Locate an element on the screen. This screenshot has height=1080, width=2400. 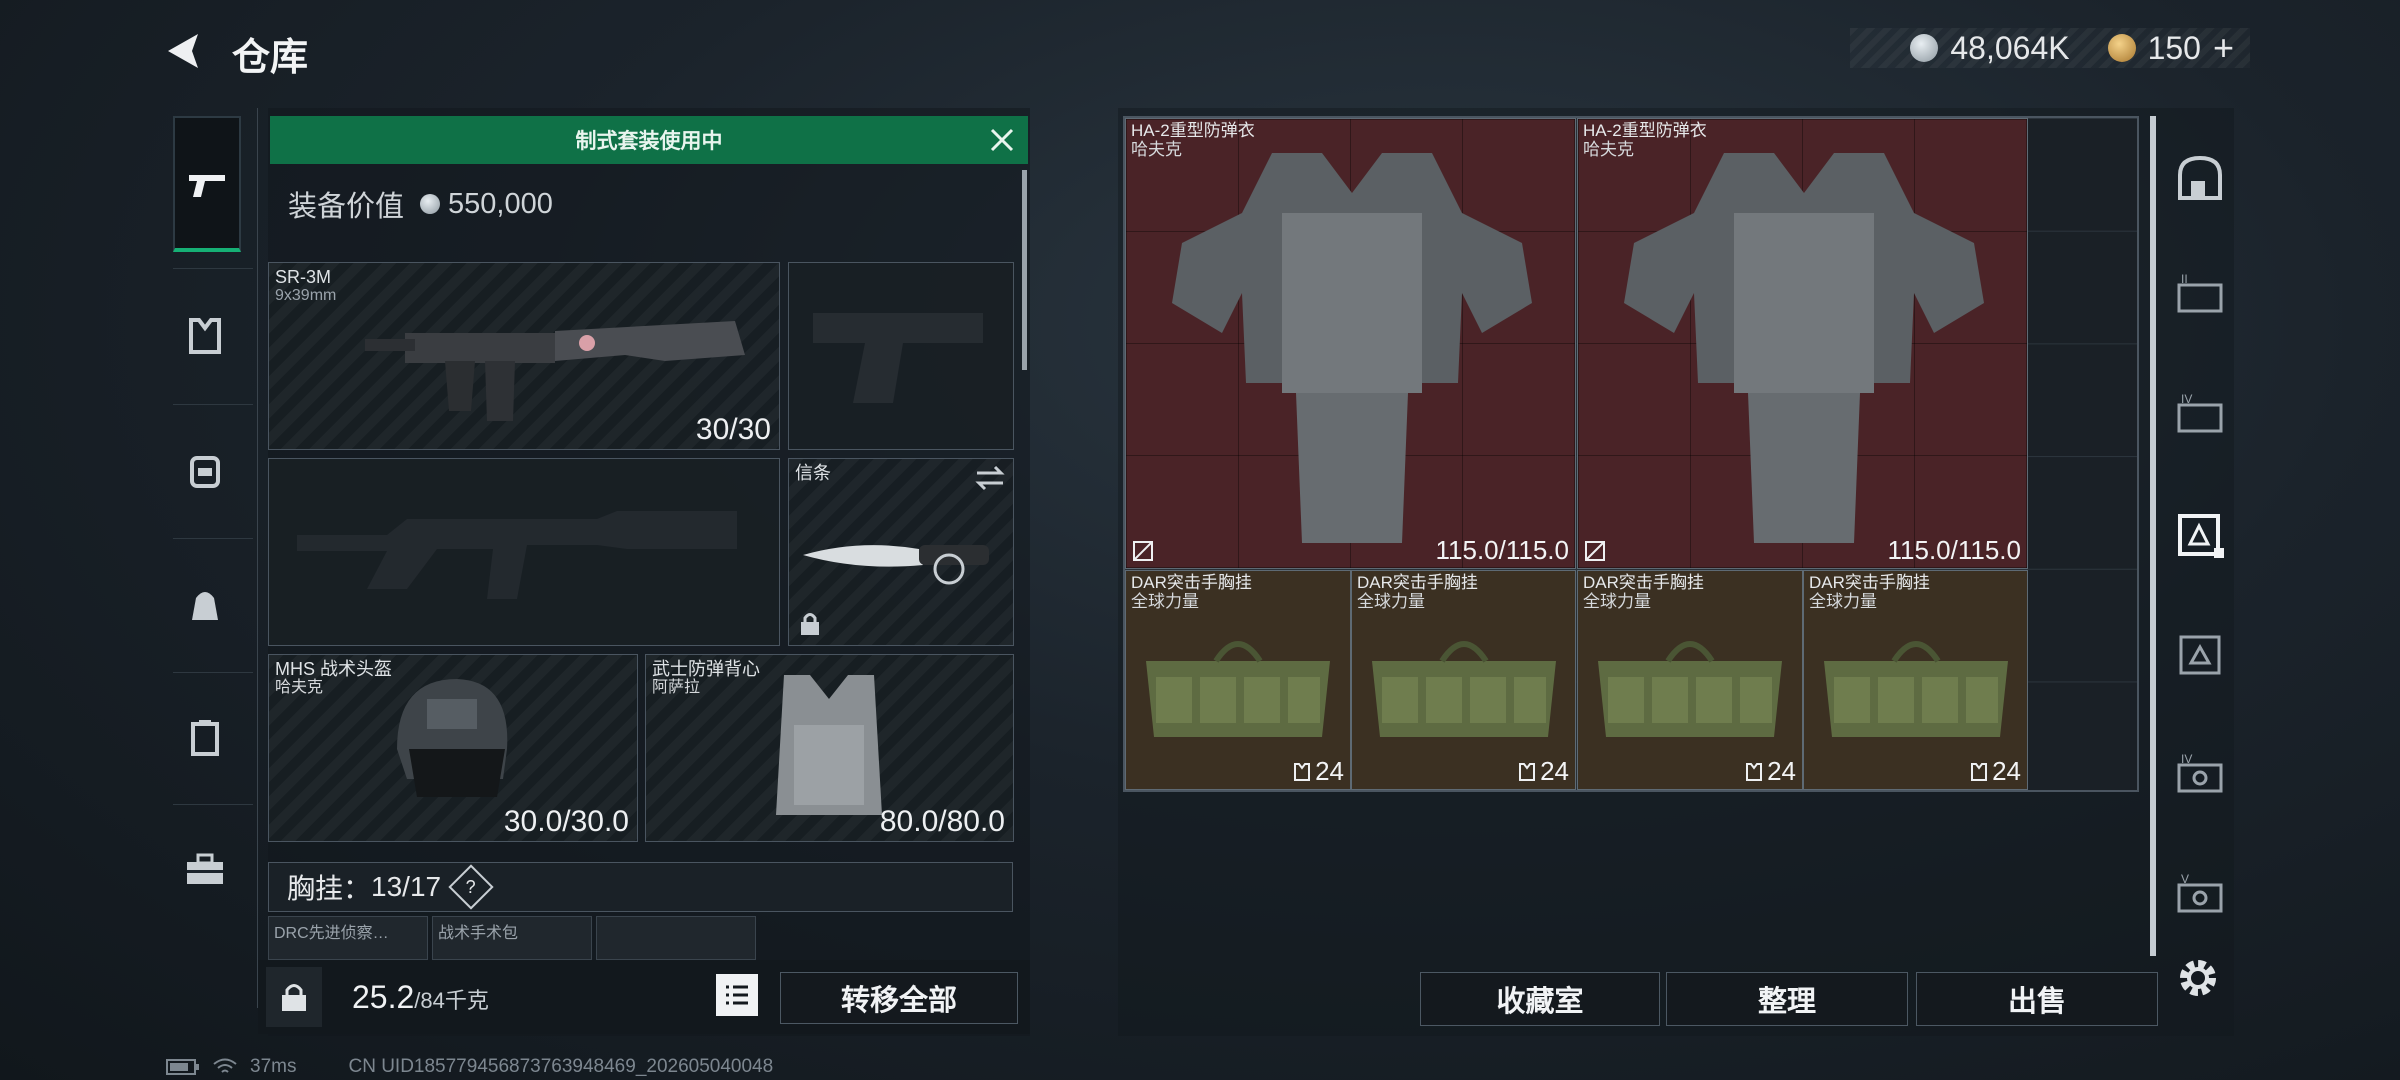
sort-button: 整理 is located at coordinates (1787, 999).